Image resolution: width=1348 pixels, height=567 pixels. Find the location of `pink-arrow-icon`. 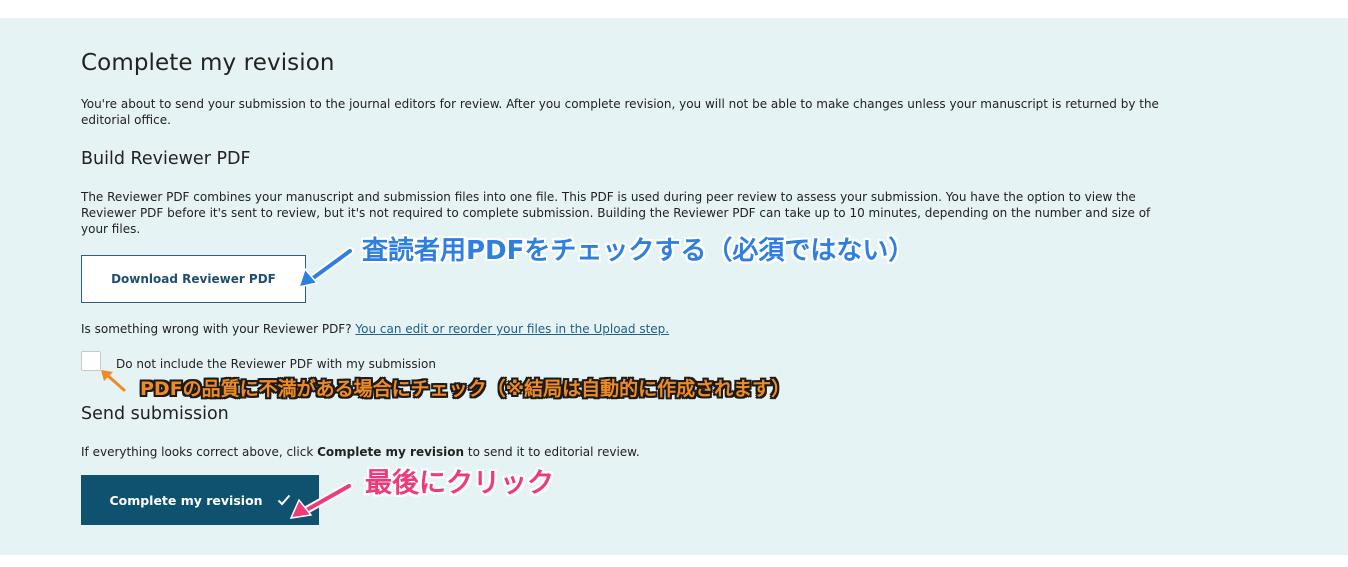

pink-arrow-icon is located at coordinates (321, 500).